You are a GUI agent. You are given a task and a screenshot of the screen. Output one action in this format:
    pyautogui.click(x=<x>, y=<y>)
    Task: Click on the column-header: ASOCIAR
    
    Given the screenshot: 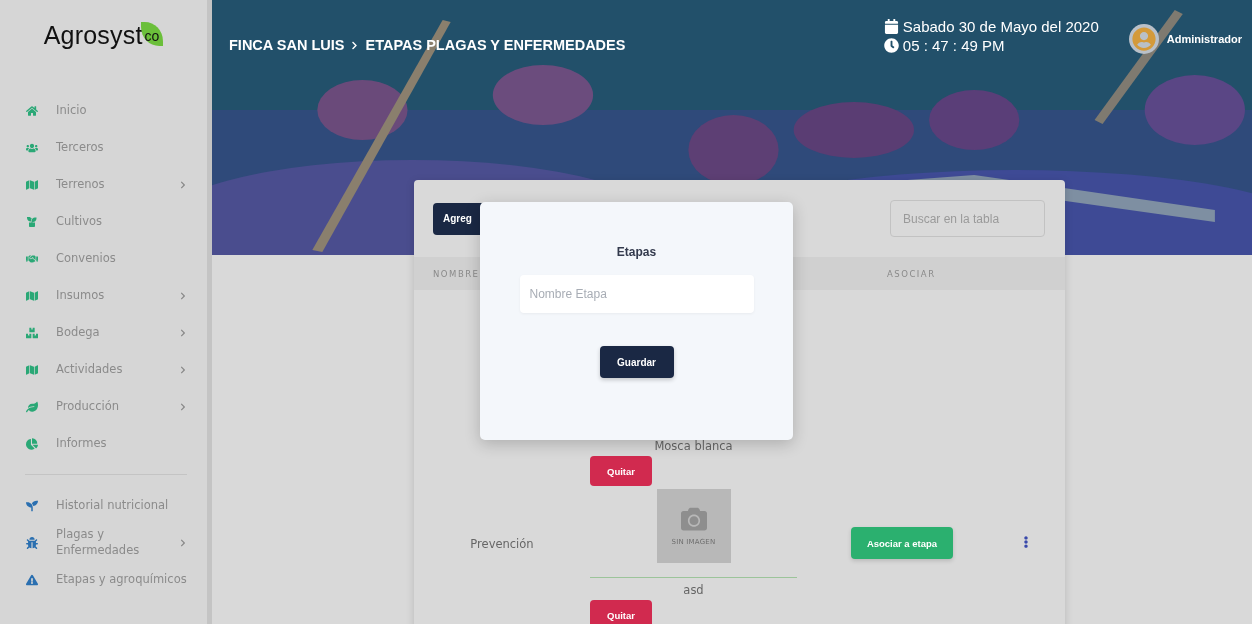 What is the action you would take?
    pyautogui.click(x=912, y=273)
    